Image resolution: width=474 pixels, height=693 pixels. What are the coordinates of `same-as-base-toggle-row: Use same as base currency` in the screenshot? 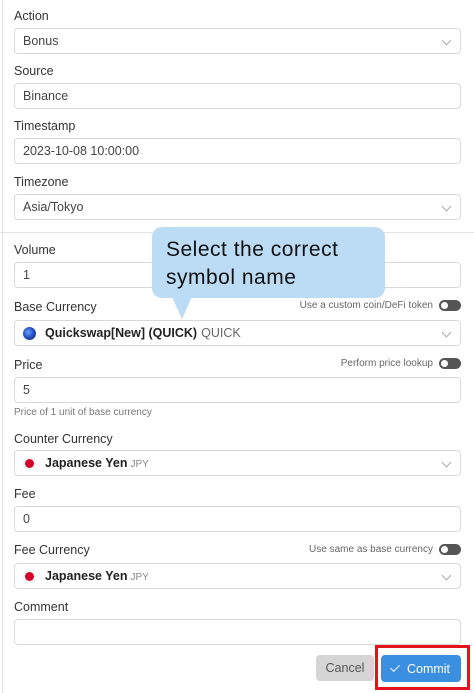 It's located at (385, 549).